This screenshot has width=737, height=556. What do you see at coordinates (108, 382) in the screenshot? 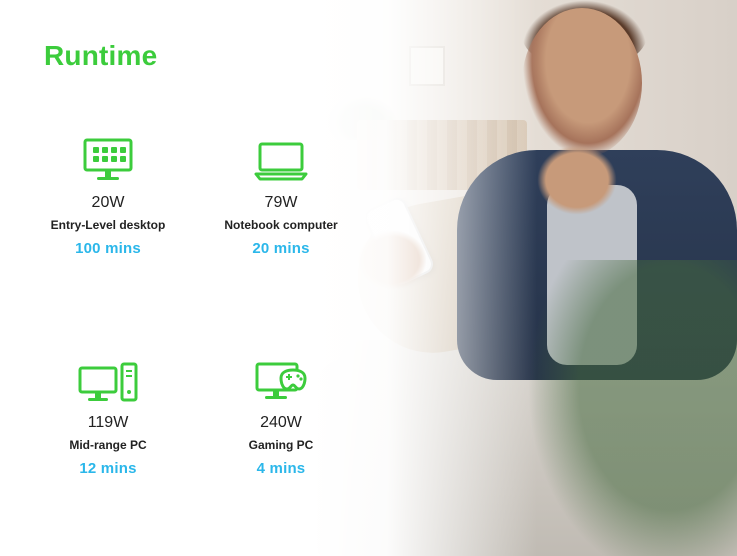
I see `monitor-tower-icon` at bounding box center [108, 382].